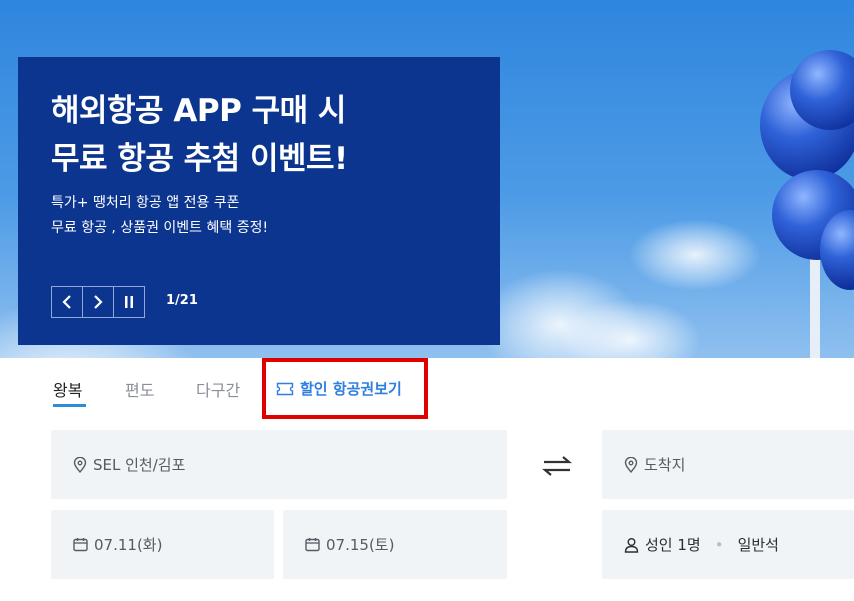 The width and height of the screenshot is (854, 601). What do you see at coordinates (198, 111) in the screenshot?
I see `promo-title-line: 해외항공 APP 구매 시` at bounding box center [198, 111].